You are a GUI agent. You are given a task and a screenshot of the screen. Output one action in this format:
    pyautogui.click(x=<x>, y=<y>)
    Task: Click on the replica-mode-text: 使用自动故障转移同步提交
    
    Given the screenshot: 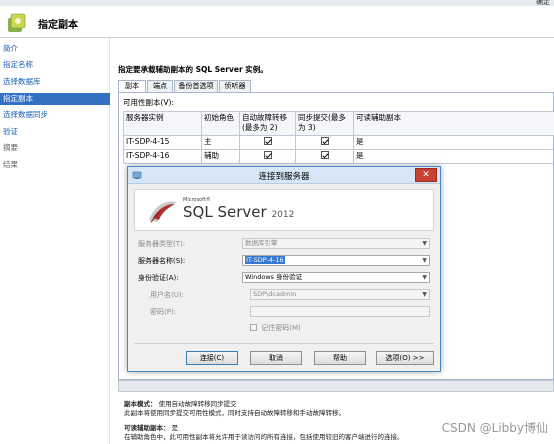 What is the action you would take?
    pyautogui.click(x=197, y=404)
    